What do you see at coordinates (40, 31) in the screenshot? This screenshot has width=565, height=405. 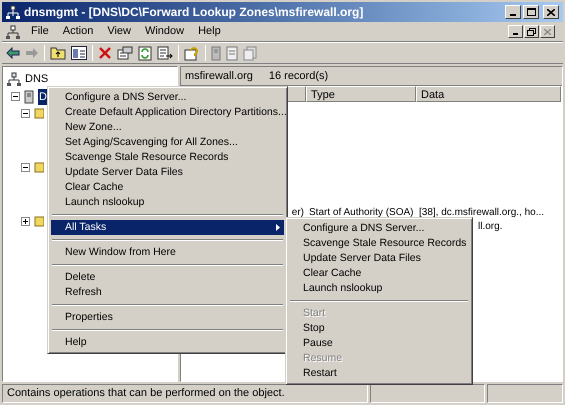 I see `menu-item: File` at bounding box center [40, 31].